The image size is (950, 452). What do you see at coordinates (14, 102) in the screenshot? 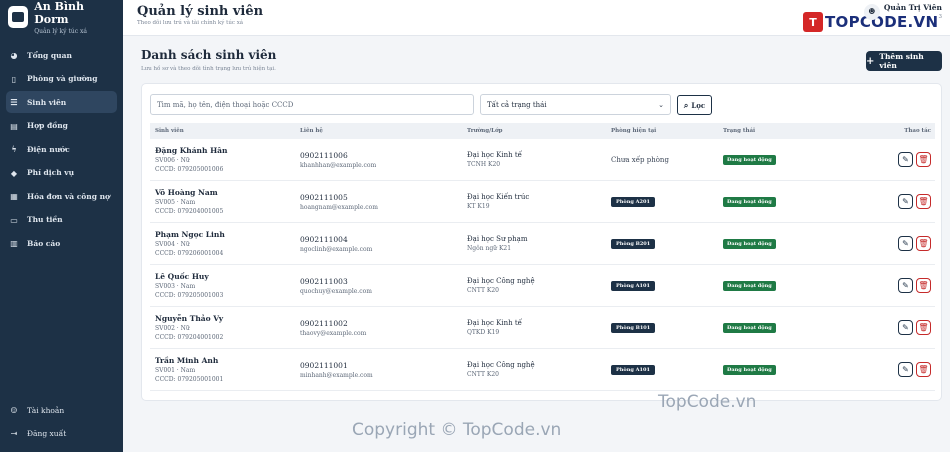
I see `users-icon: ☰` at bounding box center [14, 102].